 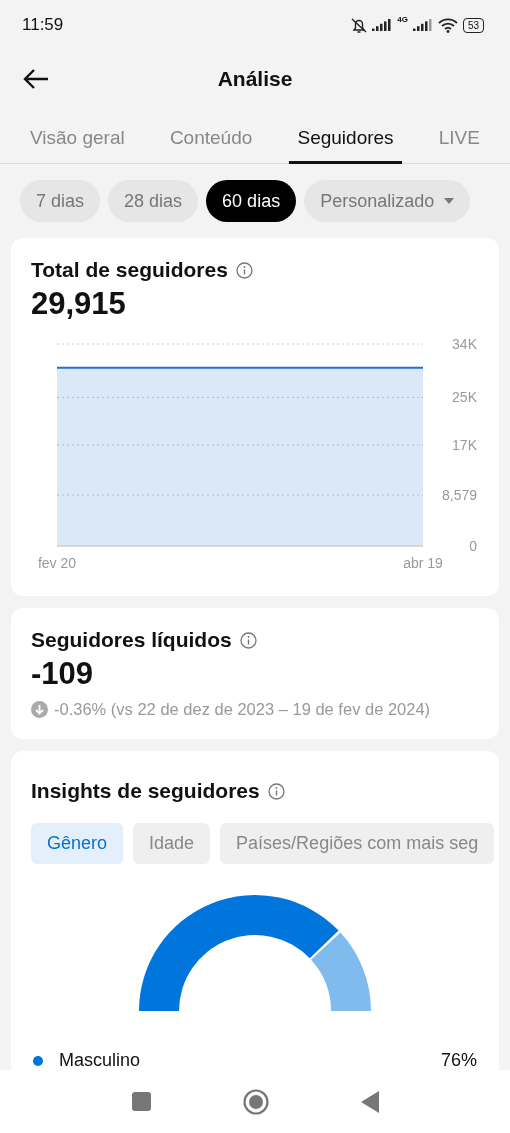 I want to click on axis-label: 8,579, so click(x=459, y=495).